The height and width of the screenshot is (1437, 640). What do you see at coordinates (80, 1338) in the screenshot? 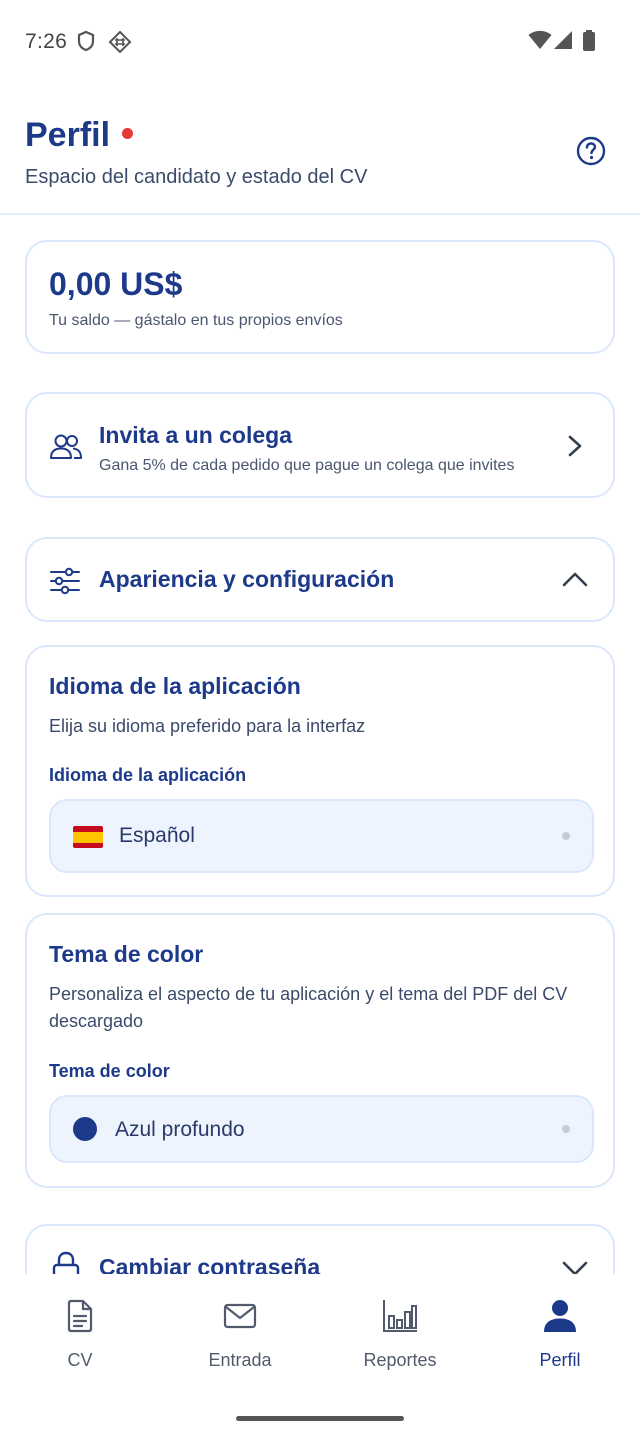
I see `nav-item-cv: CV` at bounding box center [80, 1338].